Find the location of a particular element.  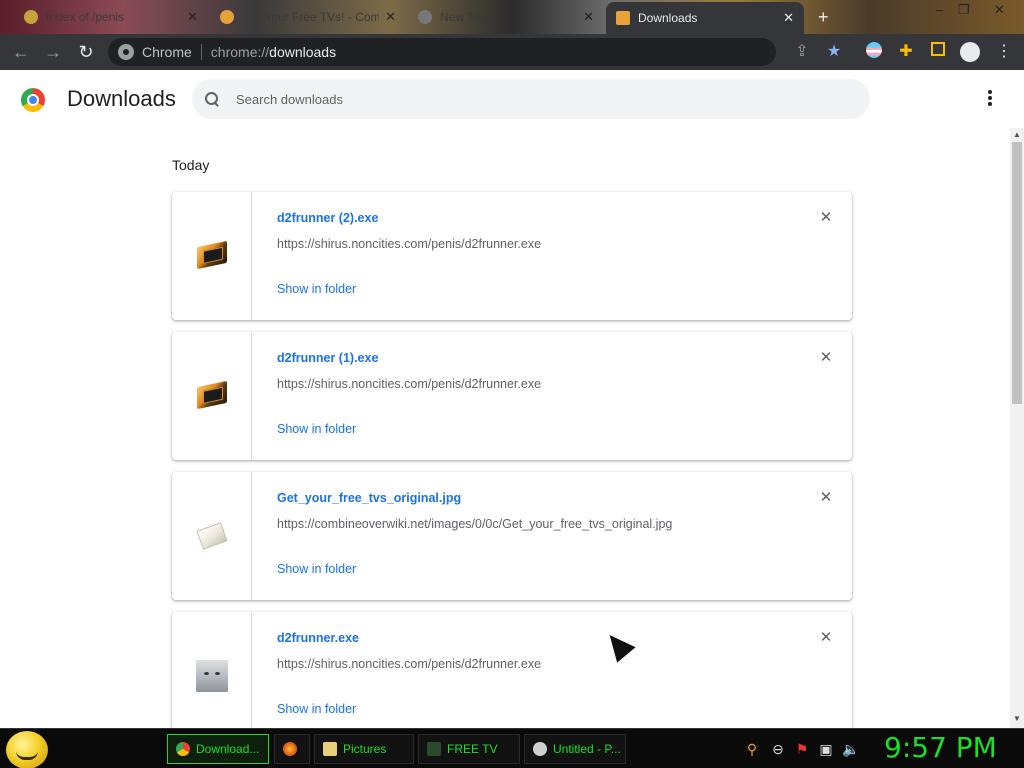

reading-list-icon is located at coordinates (938, 52).